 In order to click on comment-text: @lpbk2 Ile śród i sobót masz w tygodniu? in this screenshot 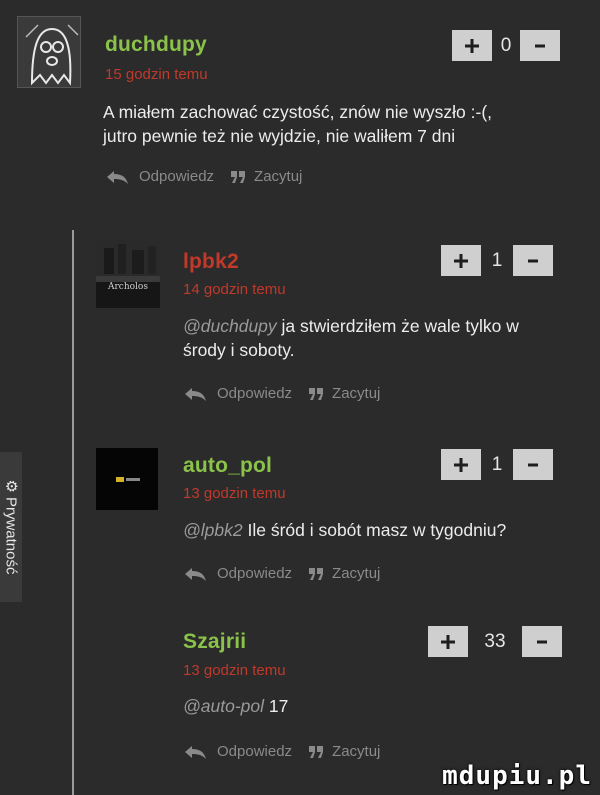, I will do `click(388, 530)`.